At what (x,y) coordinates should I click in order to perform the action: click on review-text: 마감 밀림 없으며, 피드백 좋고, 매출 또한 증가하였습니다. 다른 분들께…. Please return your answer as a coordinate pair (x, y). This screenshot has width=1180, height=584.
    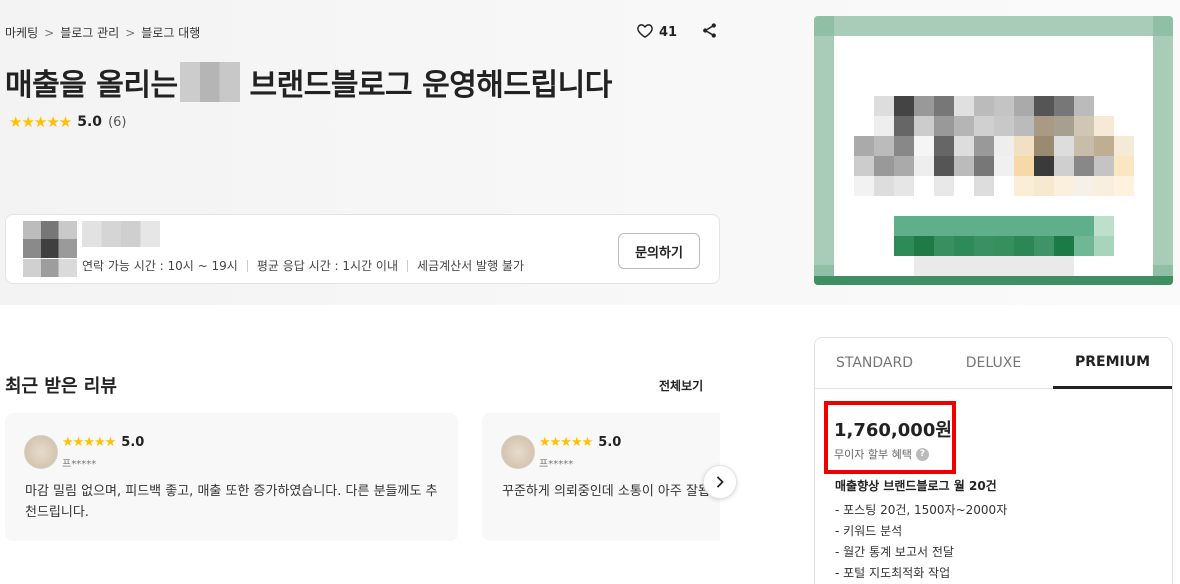
    Looking at the image, I should click on (231, 502).